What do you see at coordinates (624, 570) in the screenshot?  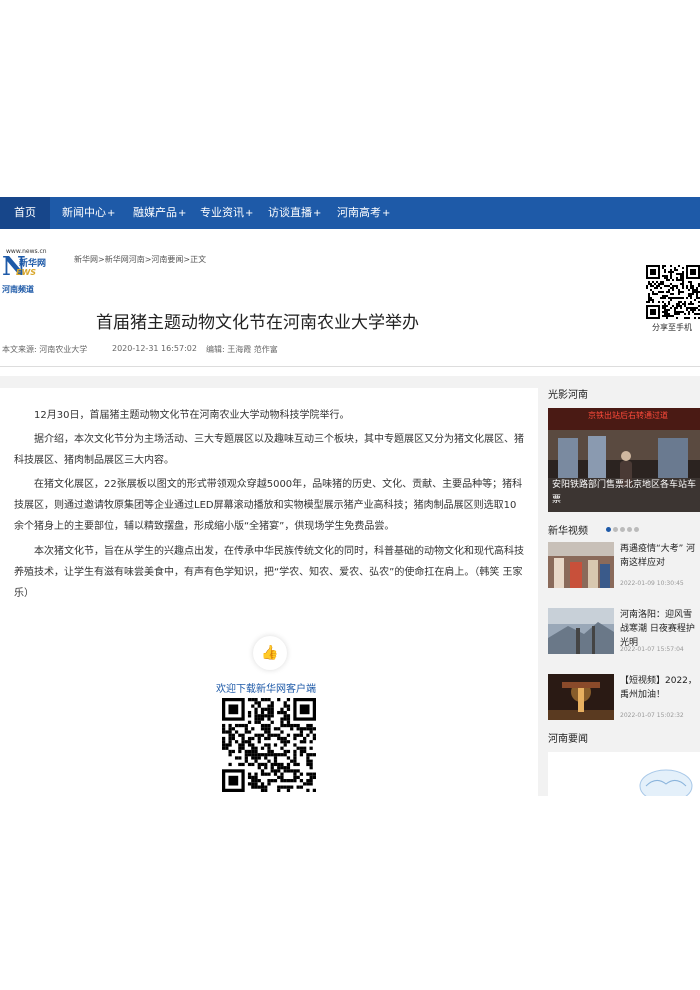 I see `video-item: 再遇疫情“大考” 河南这样应对 2022-01-09 10:30:45` at bounding box center [624, 570].